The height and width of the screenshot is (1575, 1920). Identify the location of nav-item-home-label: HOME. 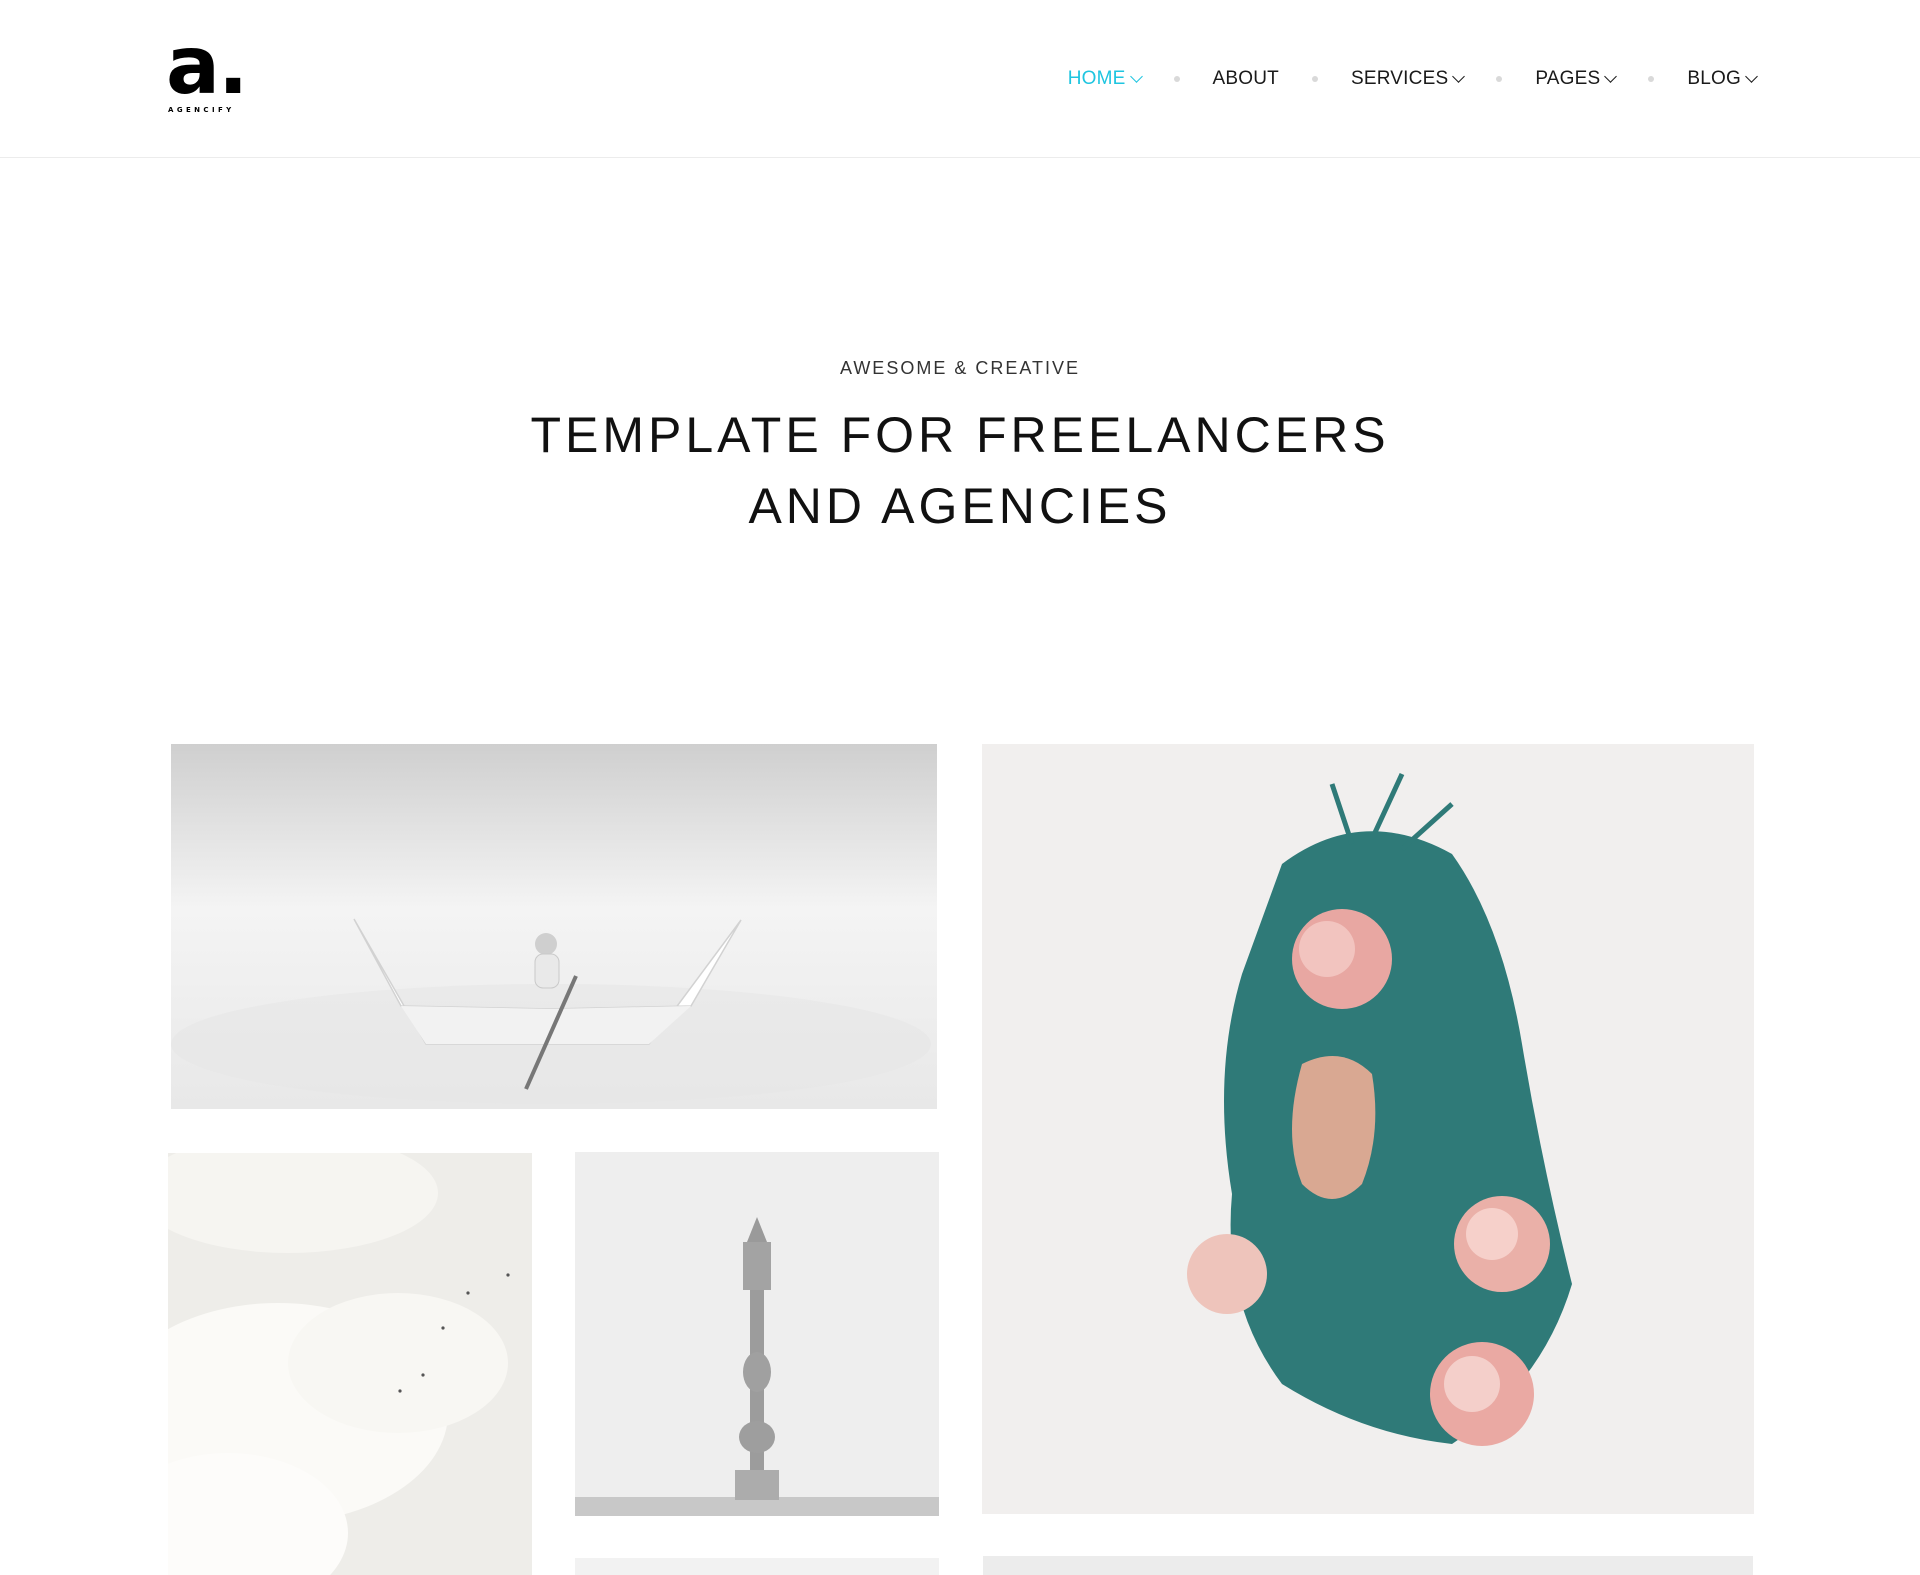
(1096, 78).